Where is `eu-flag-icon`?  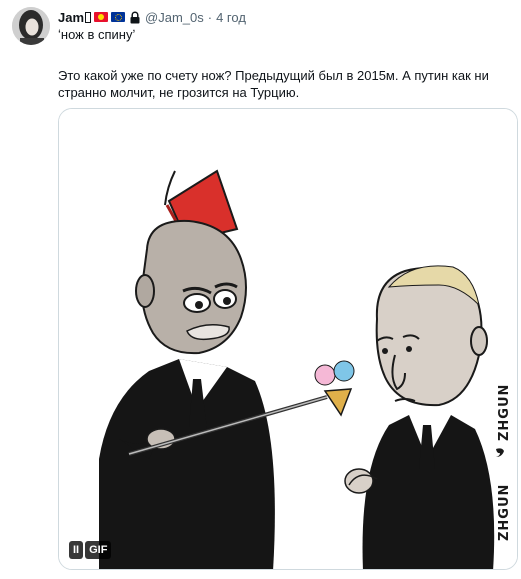 eu-flag-icon is located at coordinates (118, 17).